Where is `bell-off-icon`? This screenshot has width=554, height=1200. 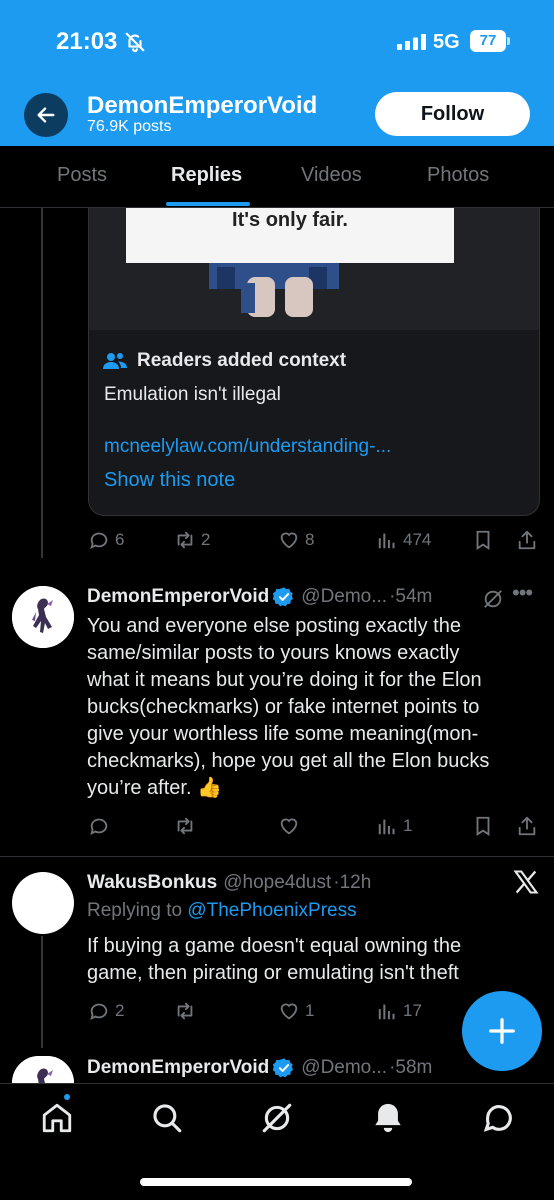
bell-off-icon is located at coordinates (135, 42).